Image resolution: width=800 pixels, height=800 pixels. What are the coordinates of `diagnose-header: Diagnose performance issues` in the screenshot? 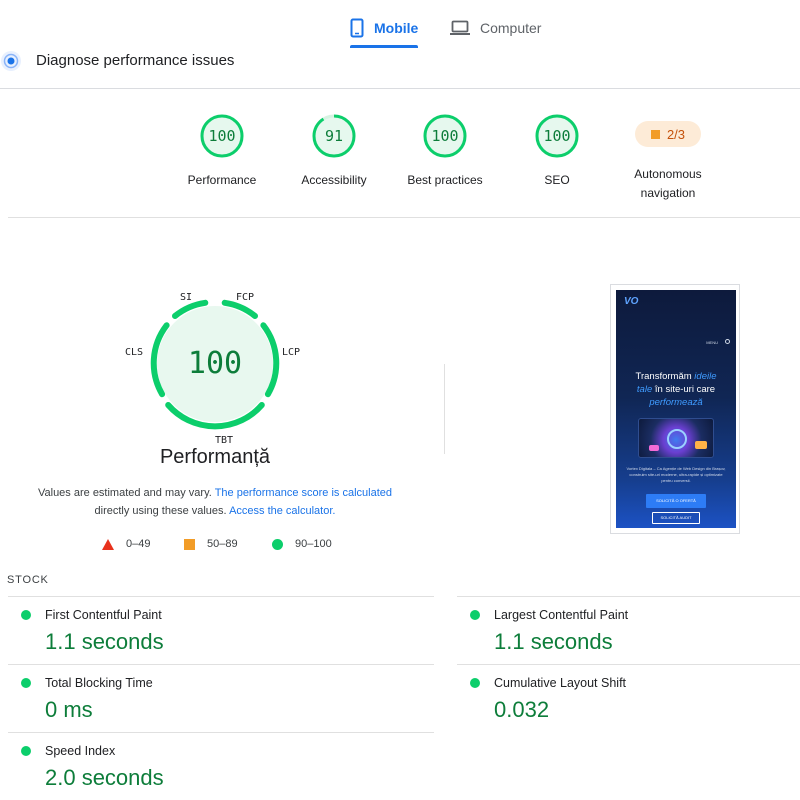 It's located at (400, 62).